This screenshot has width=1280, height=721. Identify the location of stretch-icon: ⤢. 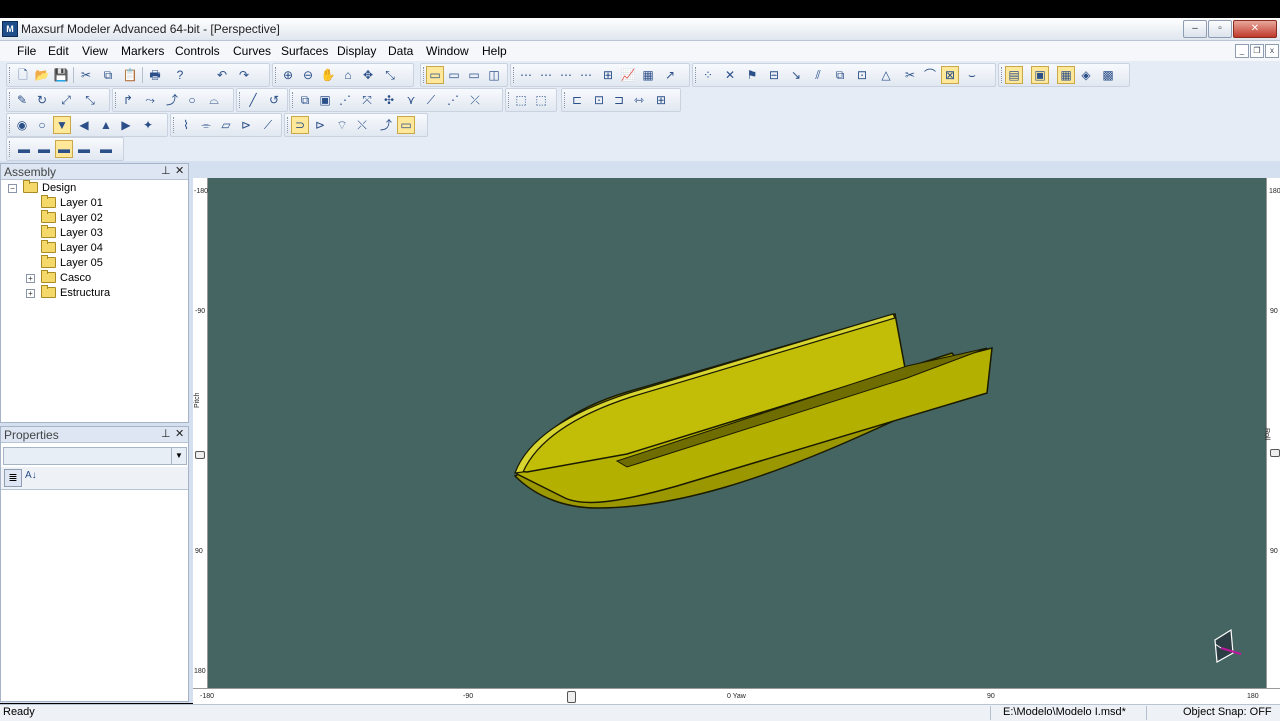
(66, 100).